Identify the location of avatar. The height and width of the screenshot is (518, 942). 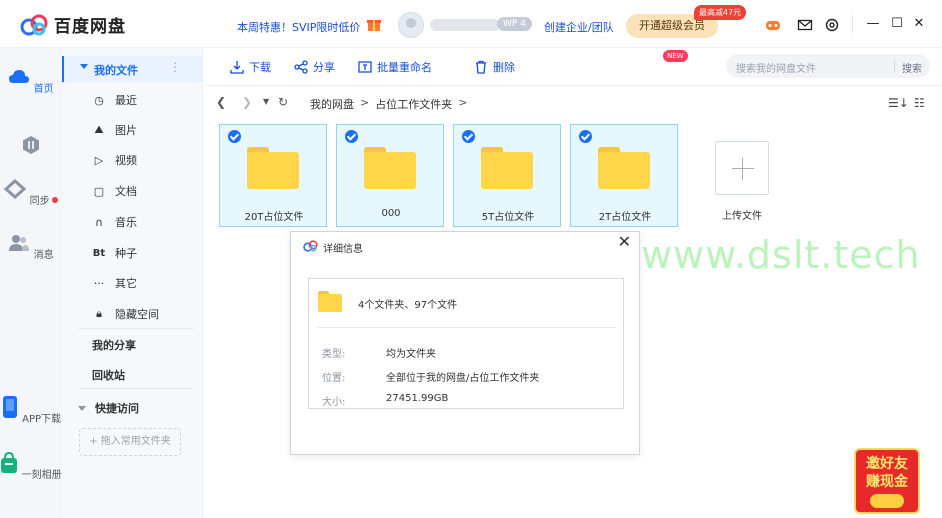
(411, 25).